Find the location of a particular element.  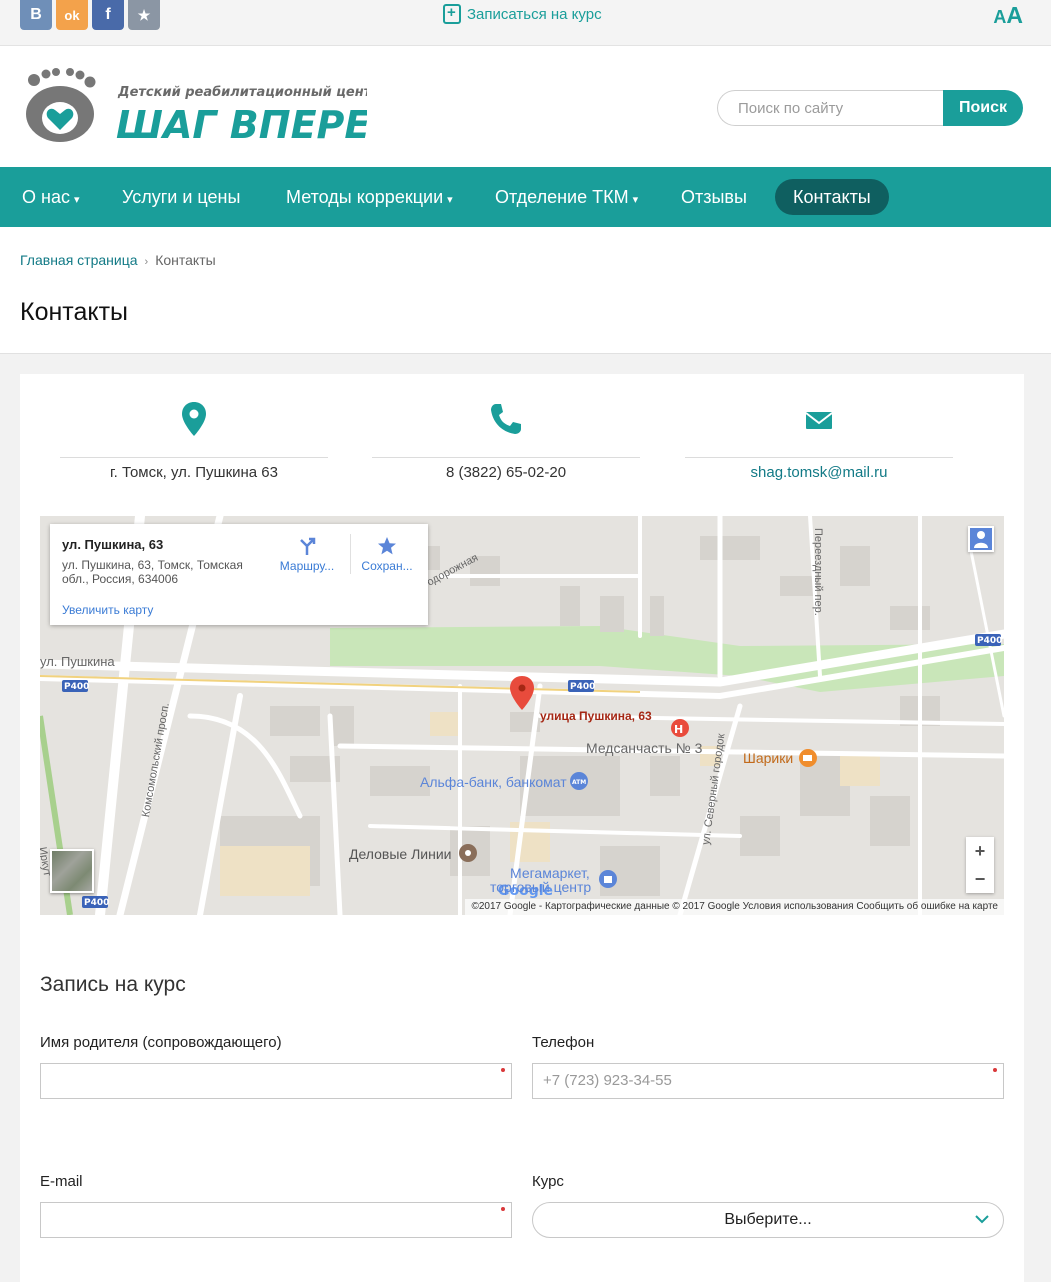

page-header: Главная страница › Контакты Контакты is located at coordinates (525, 290).